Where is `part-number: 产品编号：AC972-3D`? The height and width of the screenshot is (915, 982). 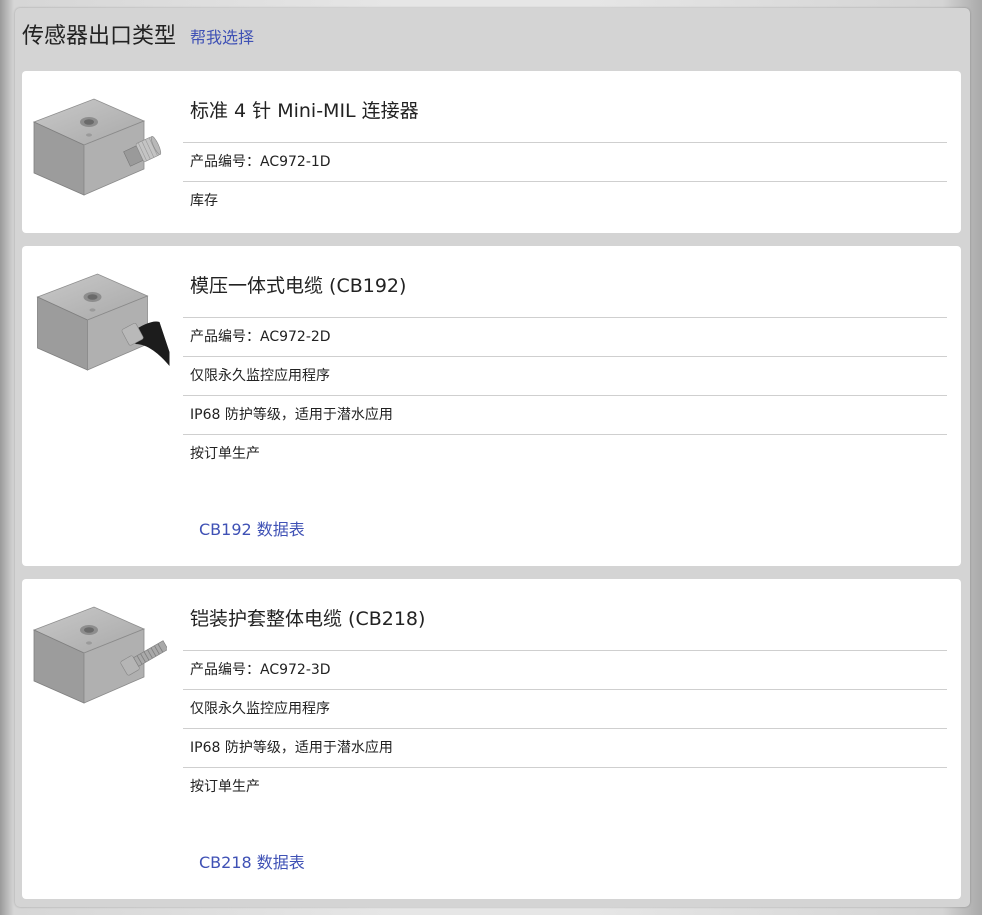 part-number: 产品编号：AC972-3D is located at coordinates (565, 669).